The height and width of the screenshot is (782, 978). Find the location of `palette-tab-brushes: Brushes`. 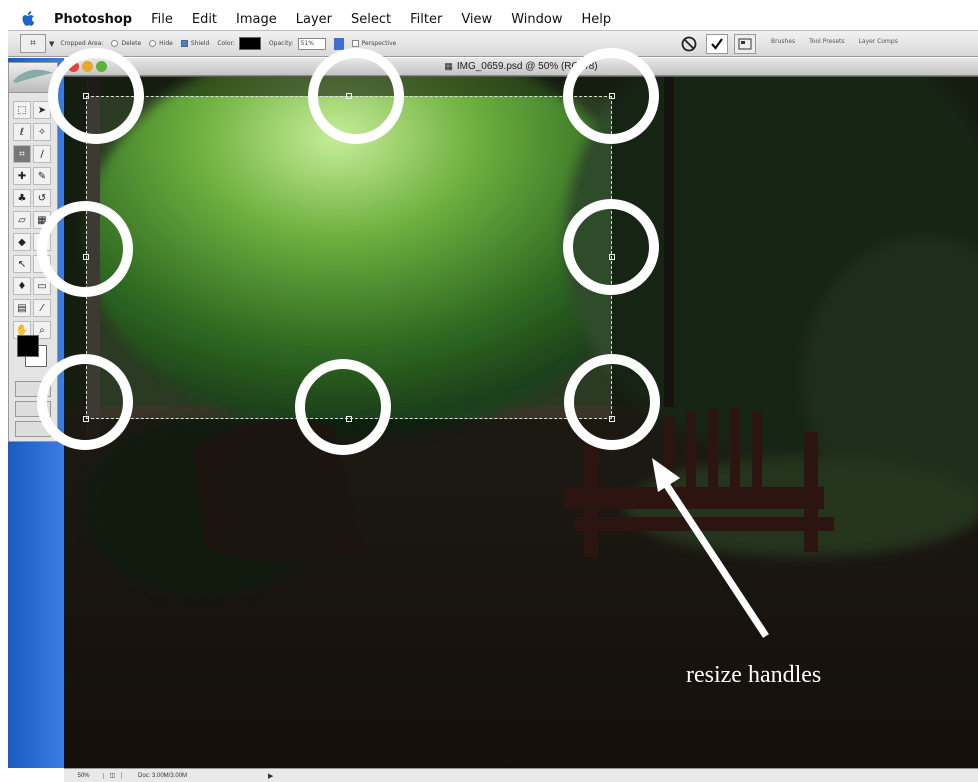

palette-tab-brushes: Brushes is located at coordinates (783, 41).